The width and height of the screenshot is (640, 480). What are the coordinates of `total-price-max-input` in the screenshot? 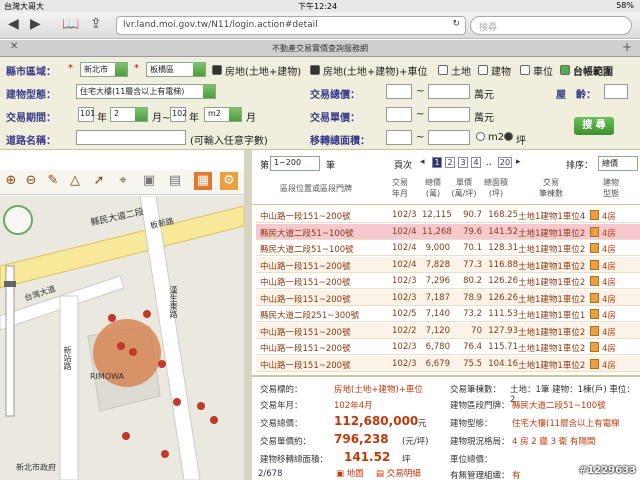 It's located at (449, 91).